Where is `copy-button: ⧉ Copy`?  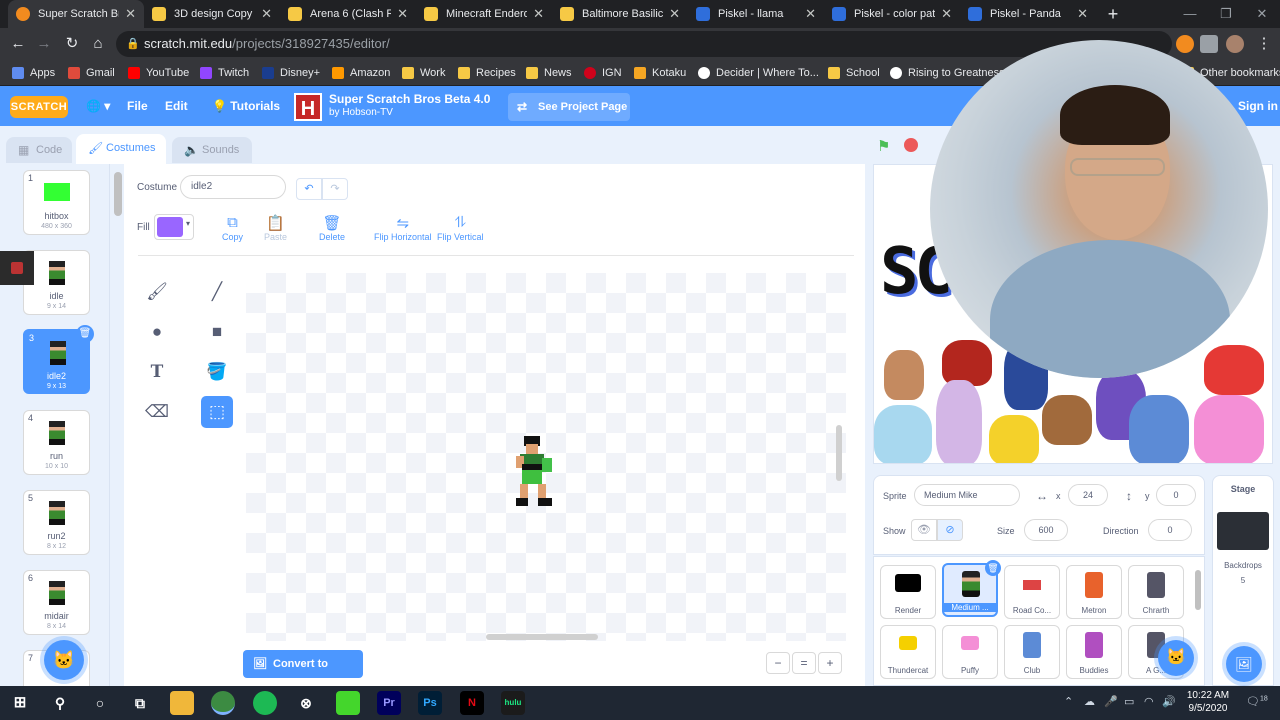 copy-button: ⧉ Copy is located at coordinates (232, 228).